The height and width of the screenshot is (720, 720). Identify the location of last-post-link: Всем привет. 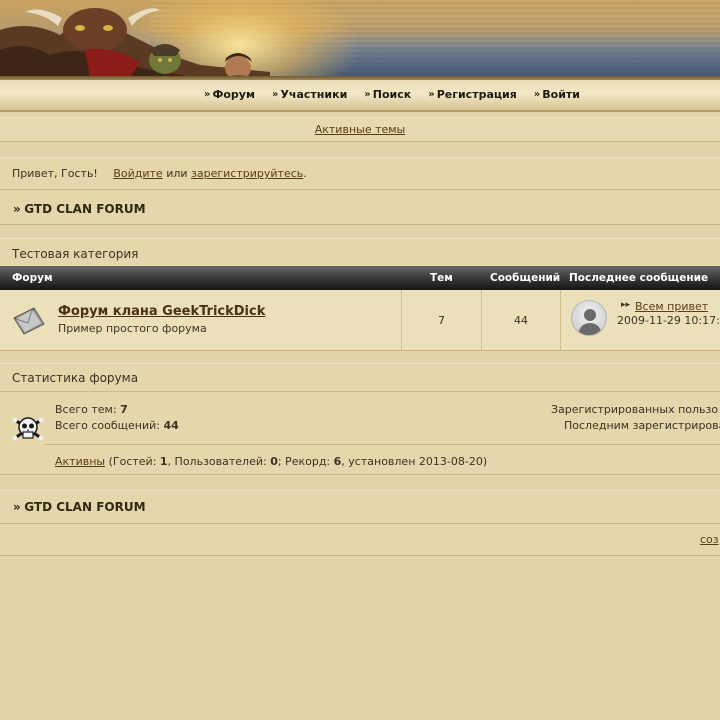
(671, 306).